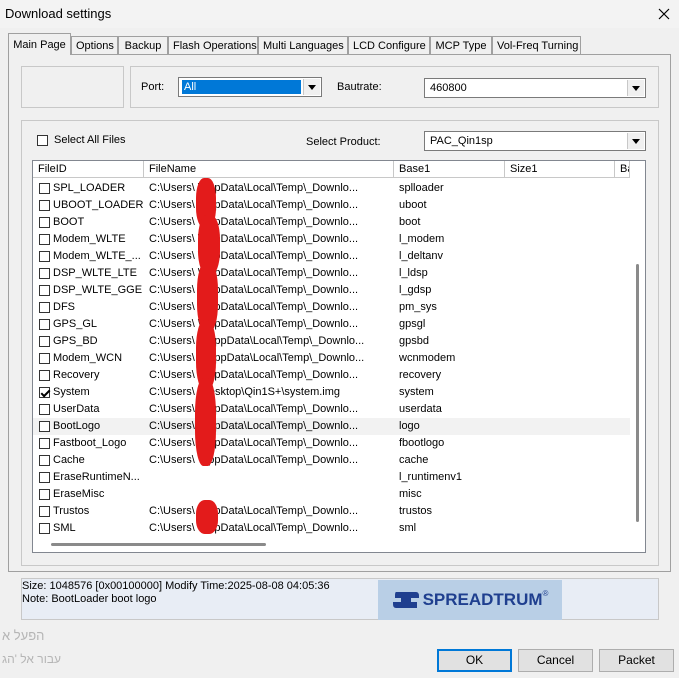 Image resolution: width=679 pixels, height=678 pixels. Describe the element at coordinates (427, 358) in the screenshot. I see `cell-base1: wcnmodem` at that location.